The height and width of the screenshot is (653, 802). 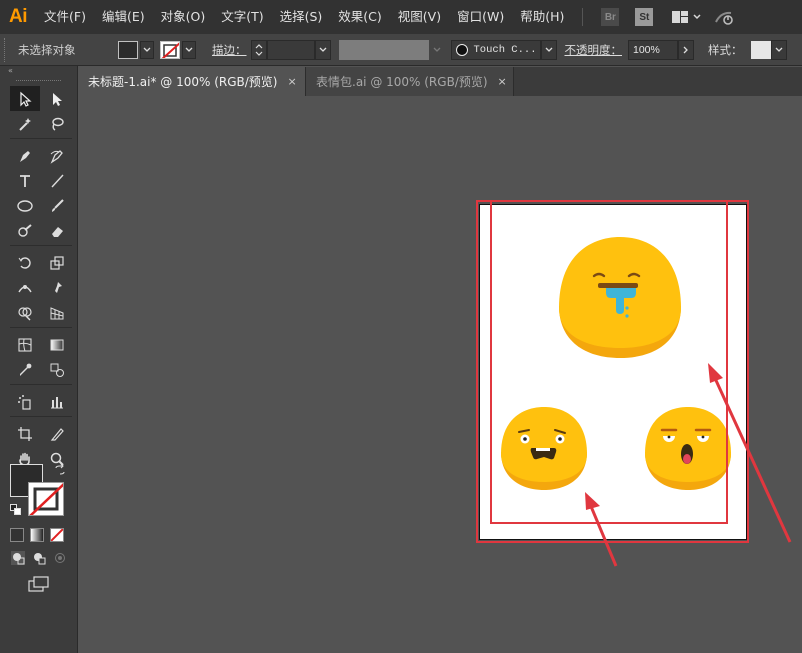 I want to click on fill-dropdown, so click(x=147, y=49).